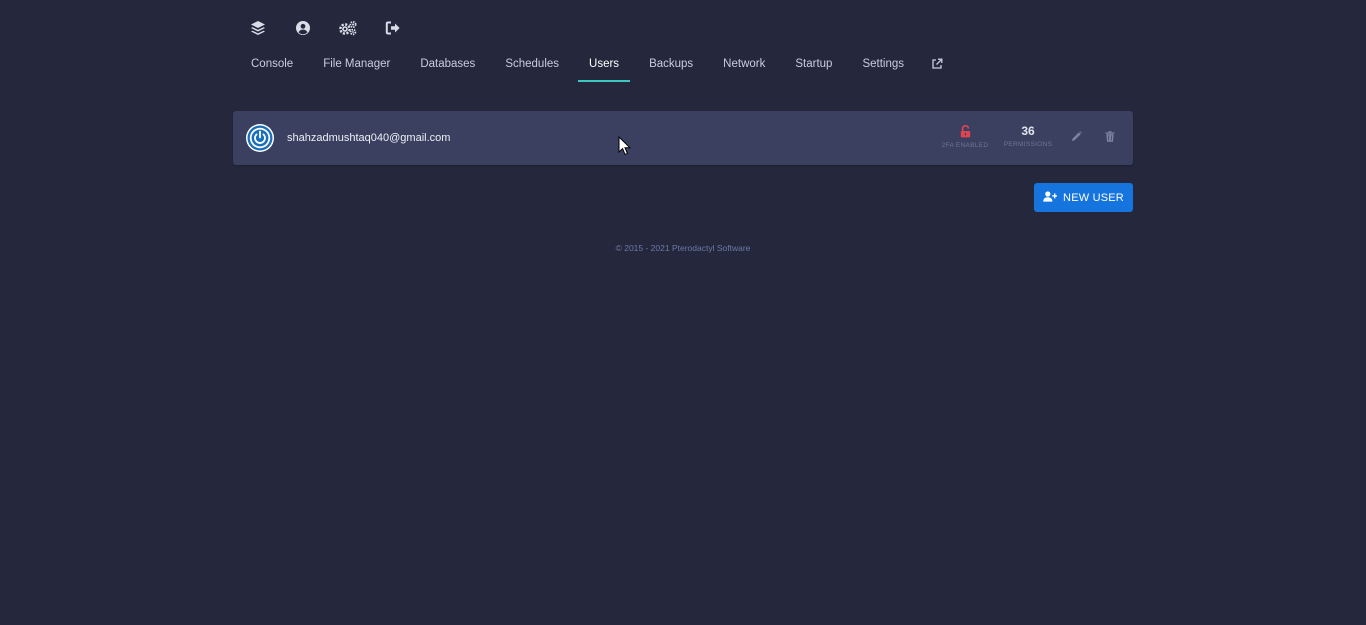 Image resolution: width=1366 pixels, height=625 pixels. Describe the element at coordinates (356, 66) in the screenshot. I see `tab-file-manager: File Manager` at that location.